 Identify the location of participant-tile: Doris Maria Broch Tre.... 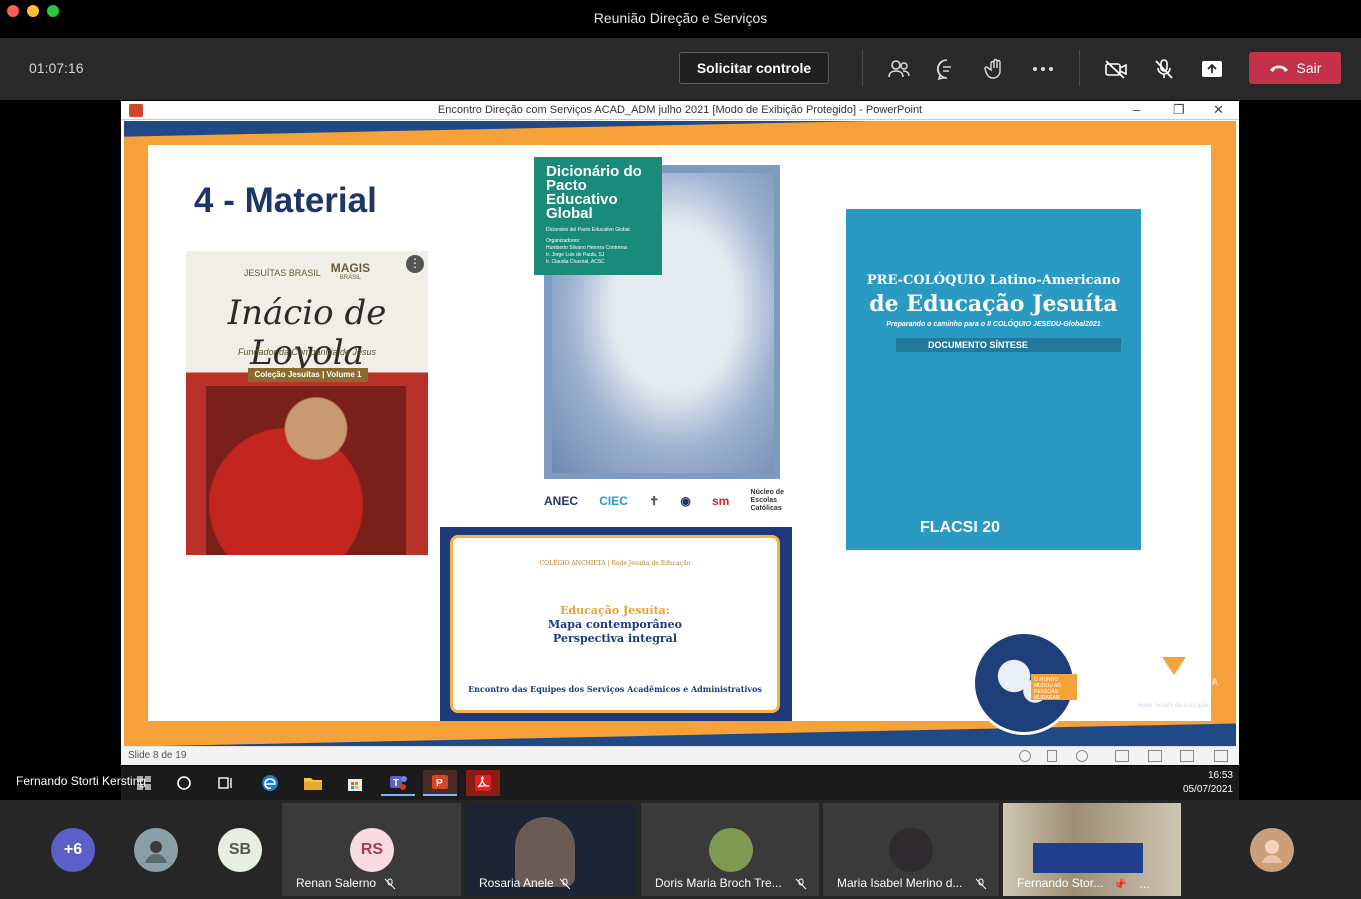
(730, 849).